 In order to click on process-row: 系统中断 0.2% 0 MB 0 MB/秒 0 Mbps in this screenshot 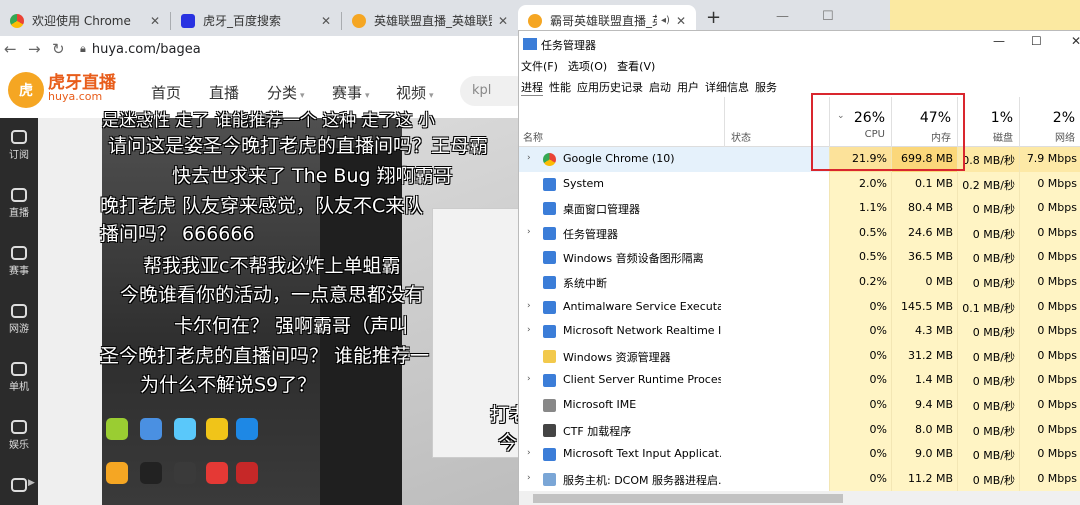, I will do `click(799, 282)`.